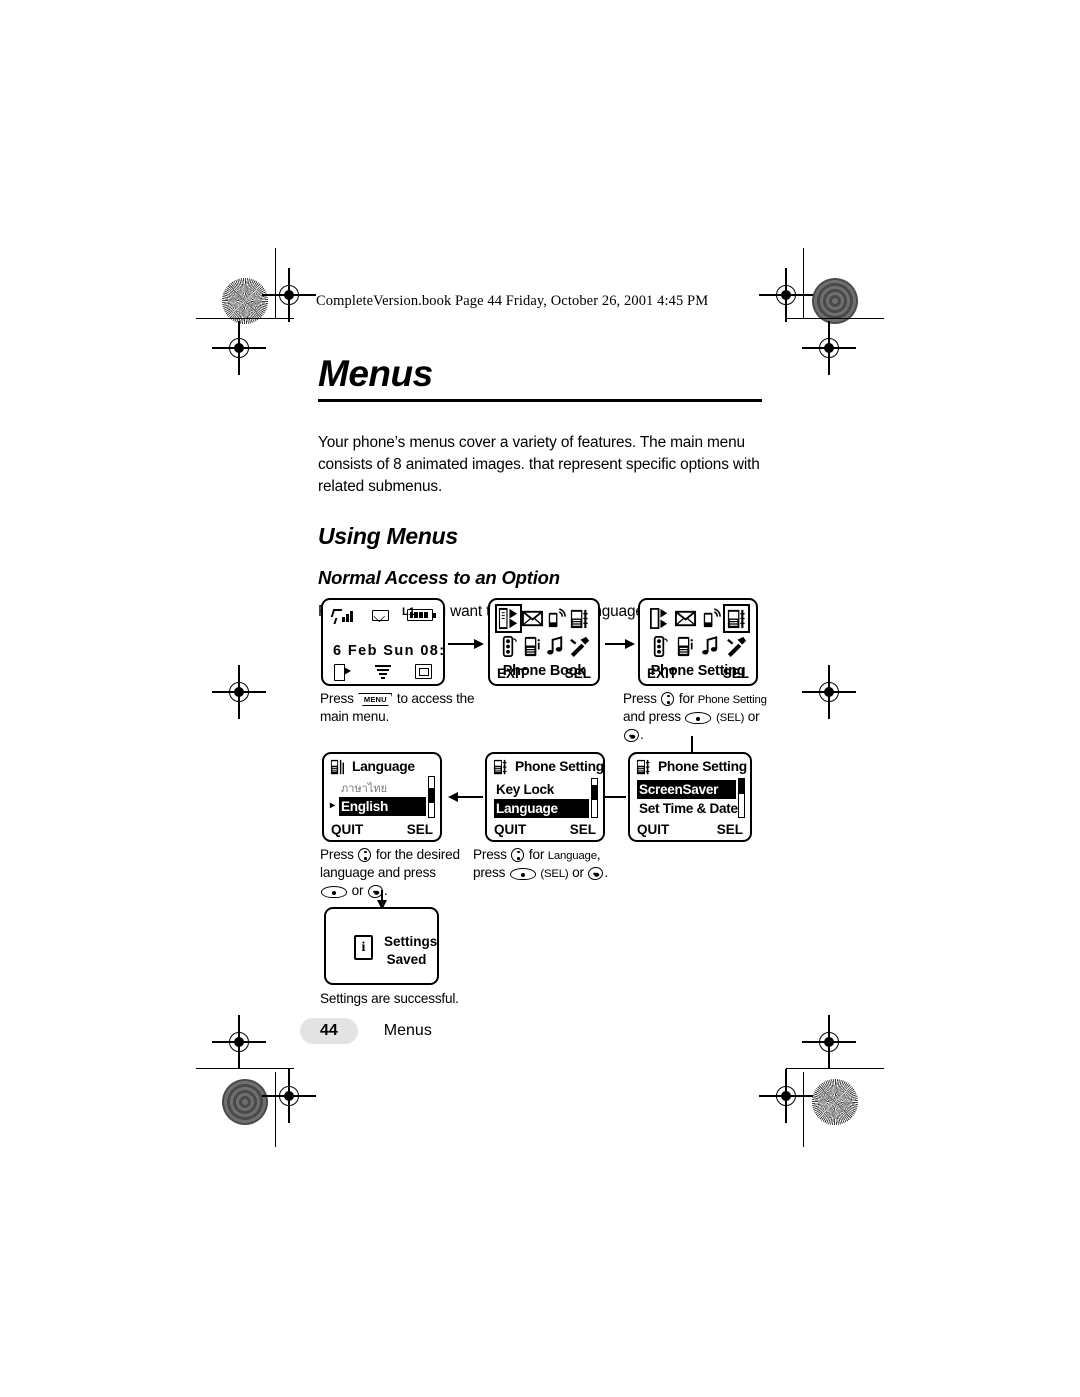 The image size is (1080, 1397). What do you see at coordinates (698, 673) in the screenshot?
I see `main-menu-softkeys-2: EXIT SEL` at bounding box center [698, 673].